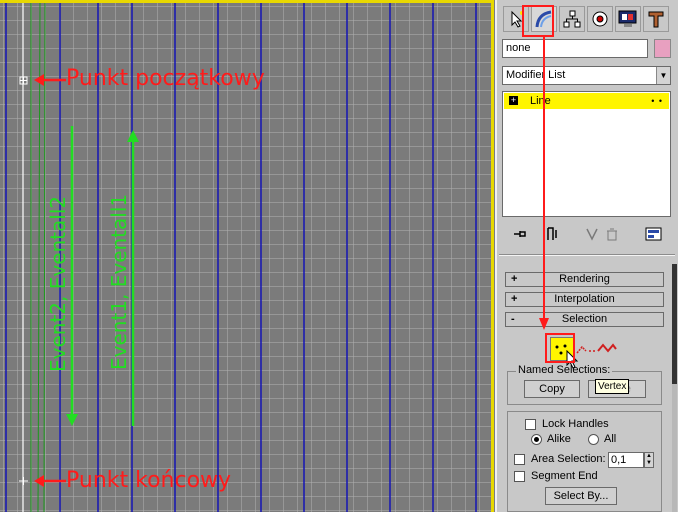  What do you see at coordinates (519, 476) in the screenshot?
I see `segment-end-checkbox` at bounding box center [519, 476].